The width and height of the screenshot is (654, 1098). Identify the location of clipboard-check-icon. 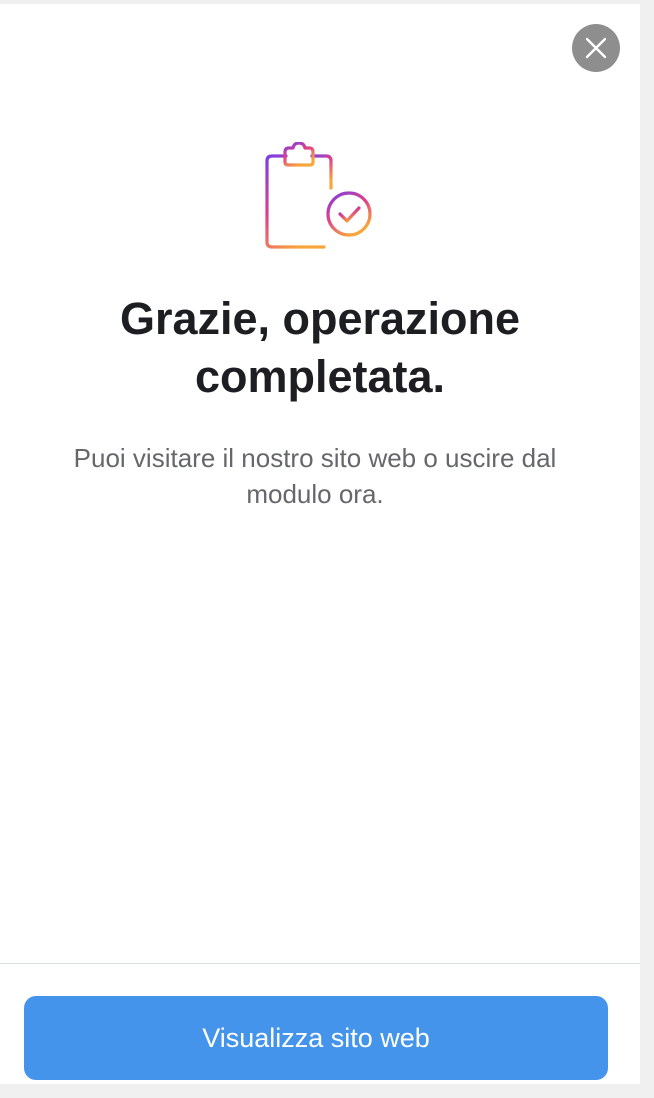
(318, 195).